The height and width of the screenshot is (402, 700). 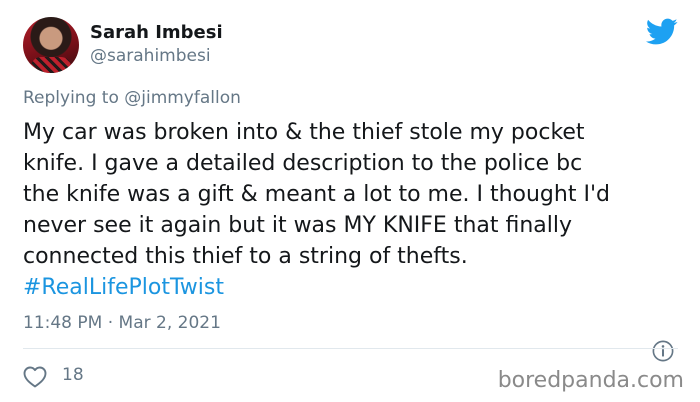 What do you see at coordinates (350, 348) in the screenshot?
I see `divider` at bounding box center [350, 348].